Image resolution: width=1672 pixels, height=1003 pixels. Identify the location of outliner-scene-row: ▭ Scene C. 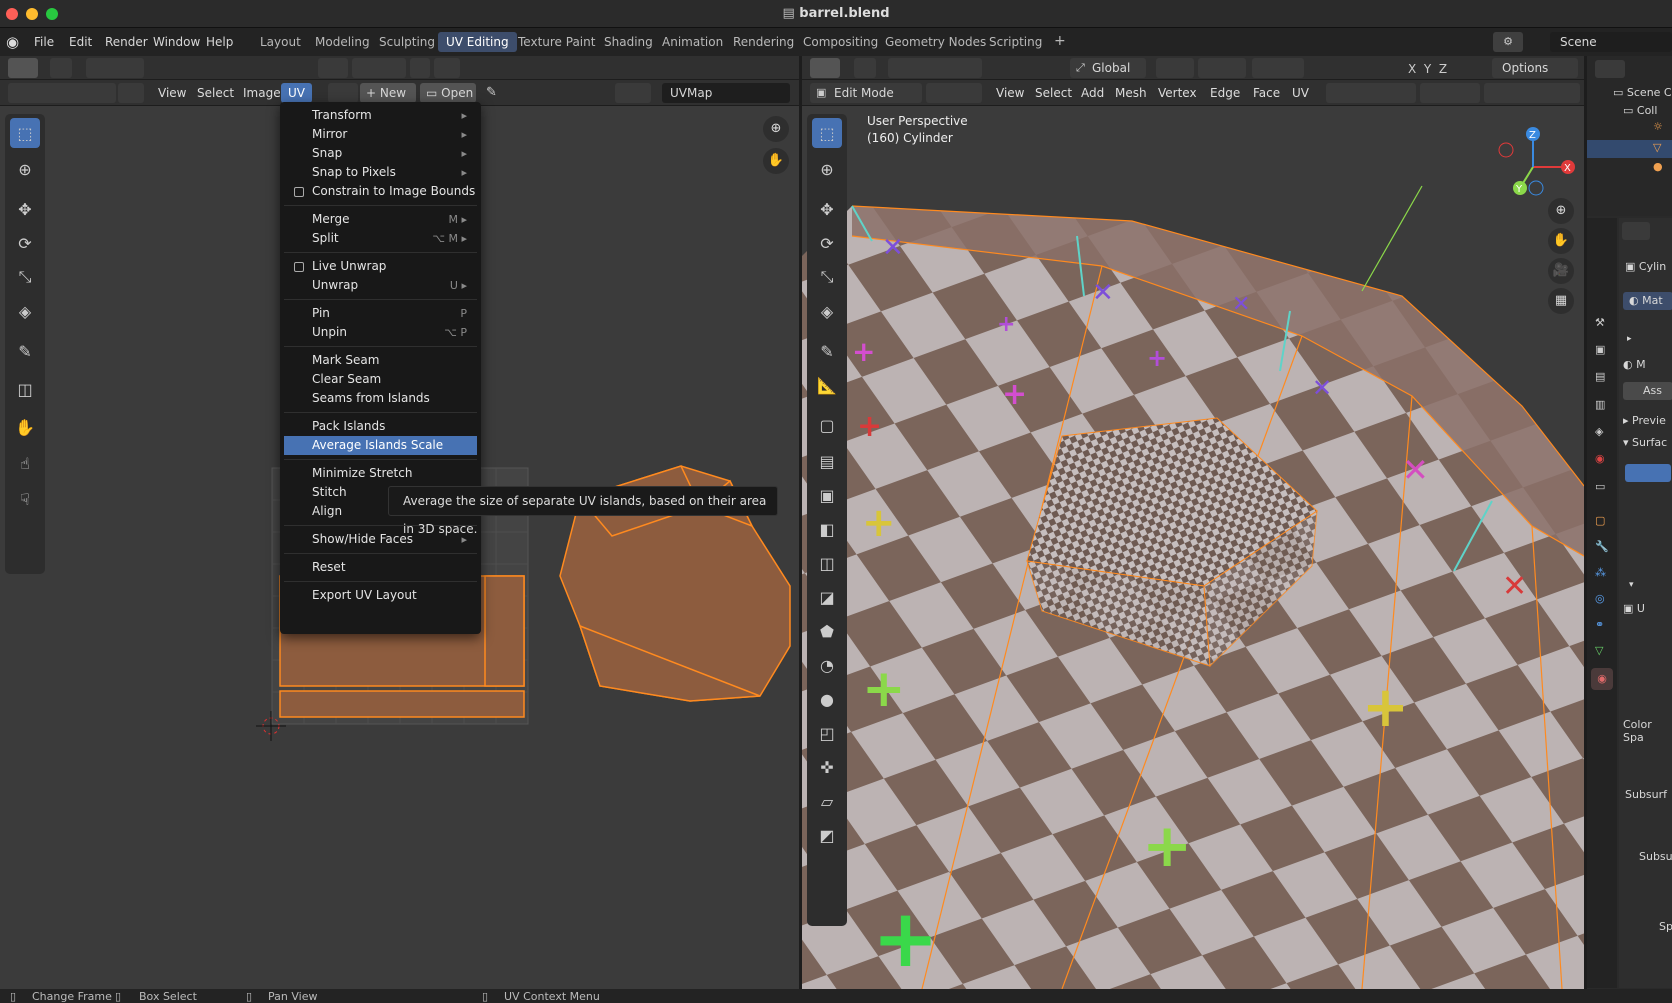
(1642, 92).